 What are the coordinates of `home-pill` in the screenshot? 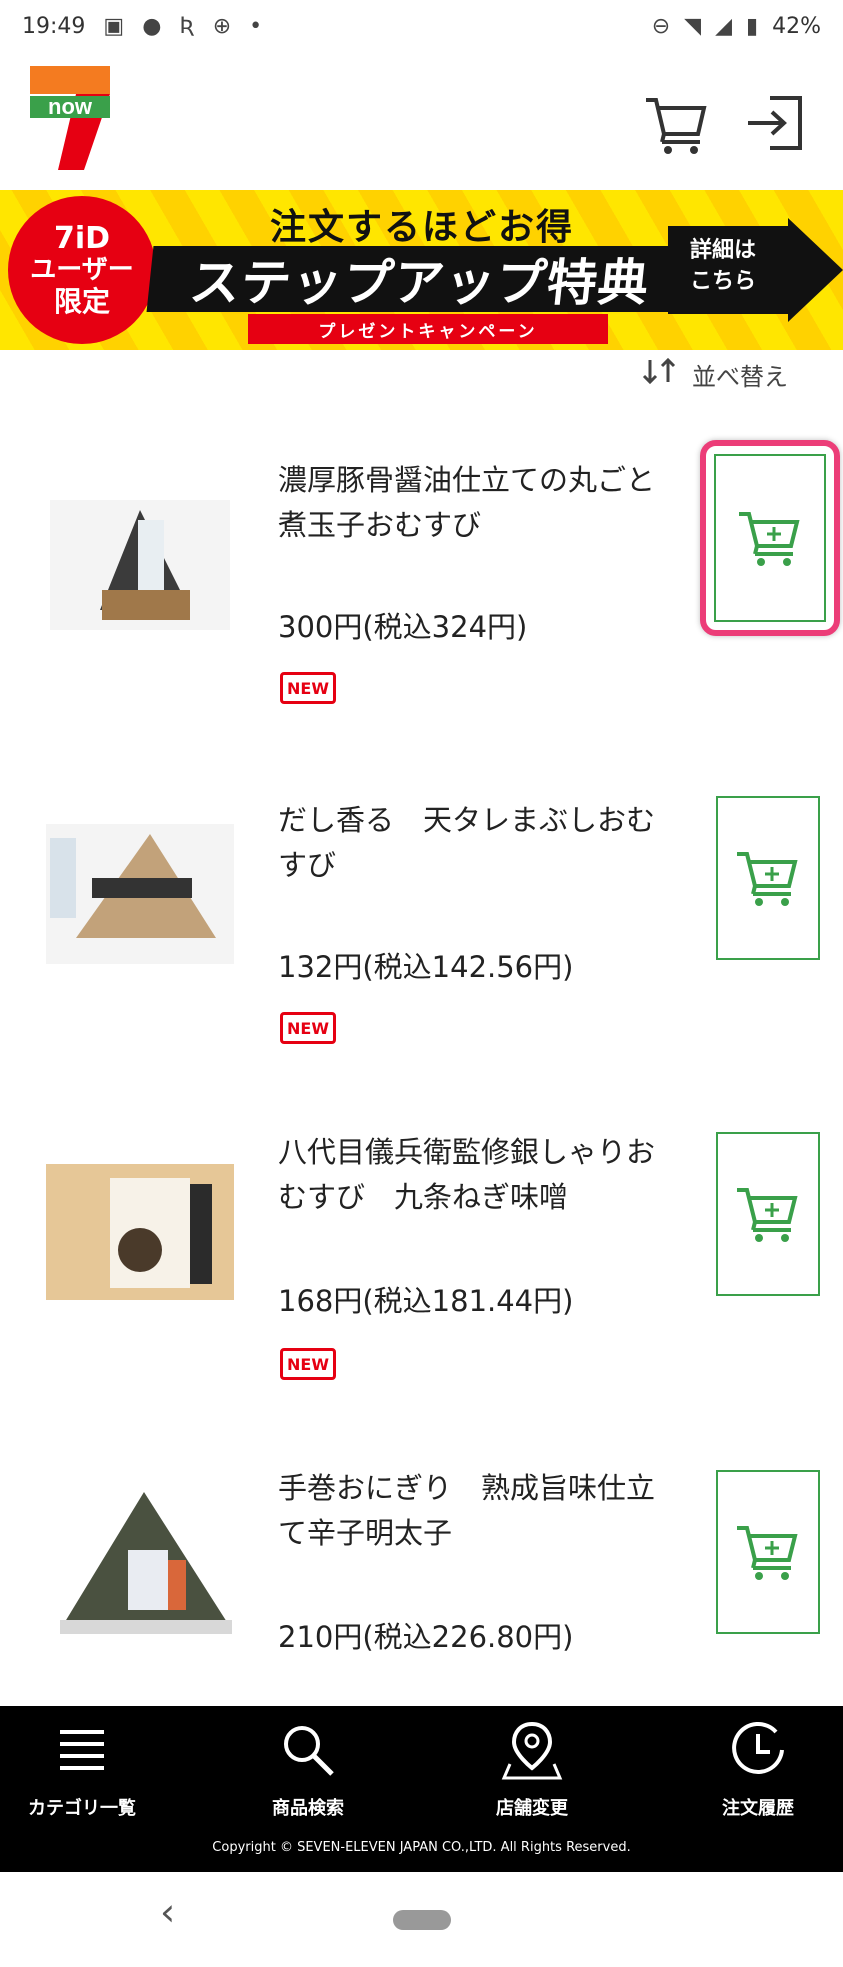 It's located at (422, 1920).